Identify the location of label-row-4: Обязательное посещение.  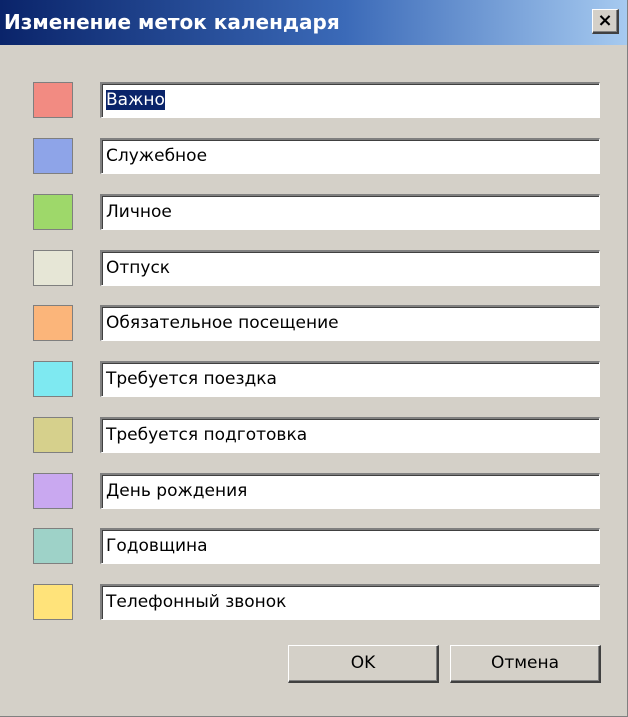
(314, 323).